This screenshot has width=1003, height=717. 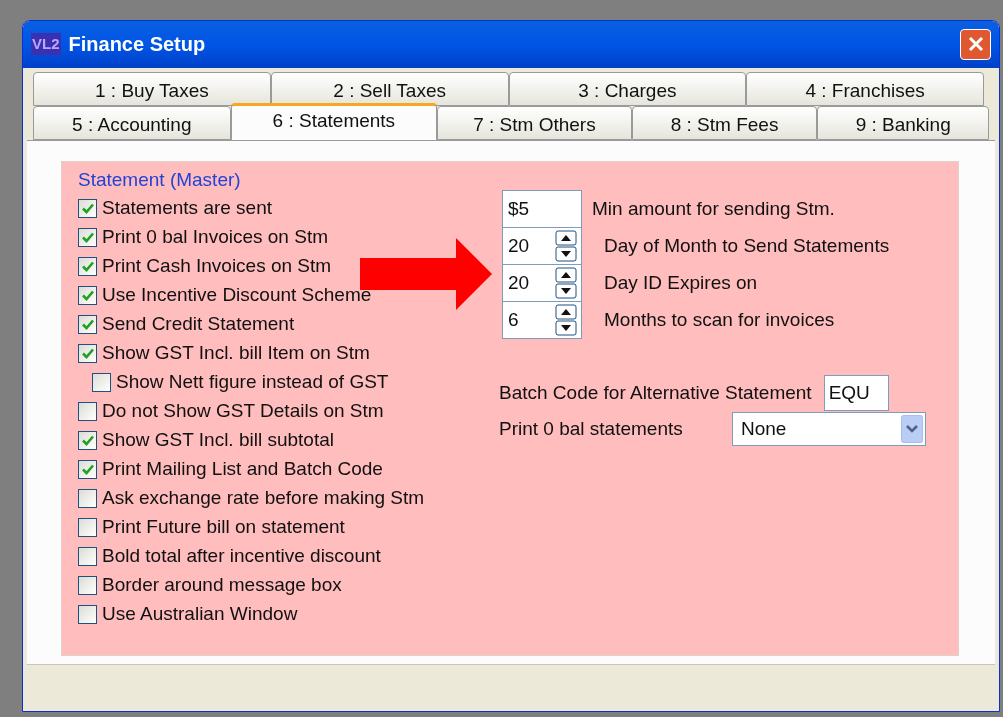 I want to click on app-icon: VL2, so click(x=46, y=44).